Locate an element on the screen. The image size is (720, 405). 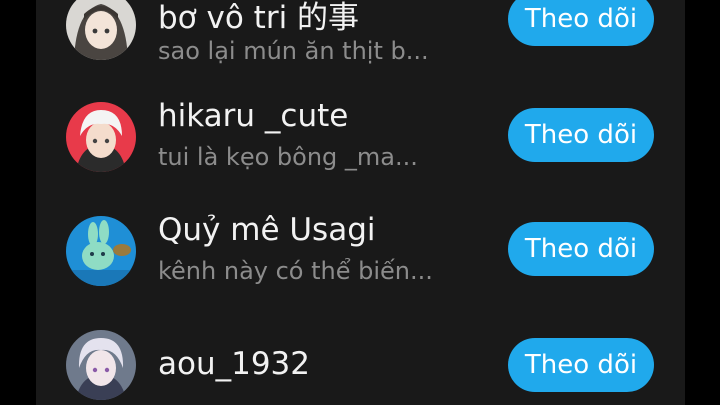
usagi-rabbit-avatar-icon is located at coordinates (101, 251).